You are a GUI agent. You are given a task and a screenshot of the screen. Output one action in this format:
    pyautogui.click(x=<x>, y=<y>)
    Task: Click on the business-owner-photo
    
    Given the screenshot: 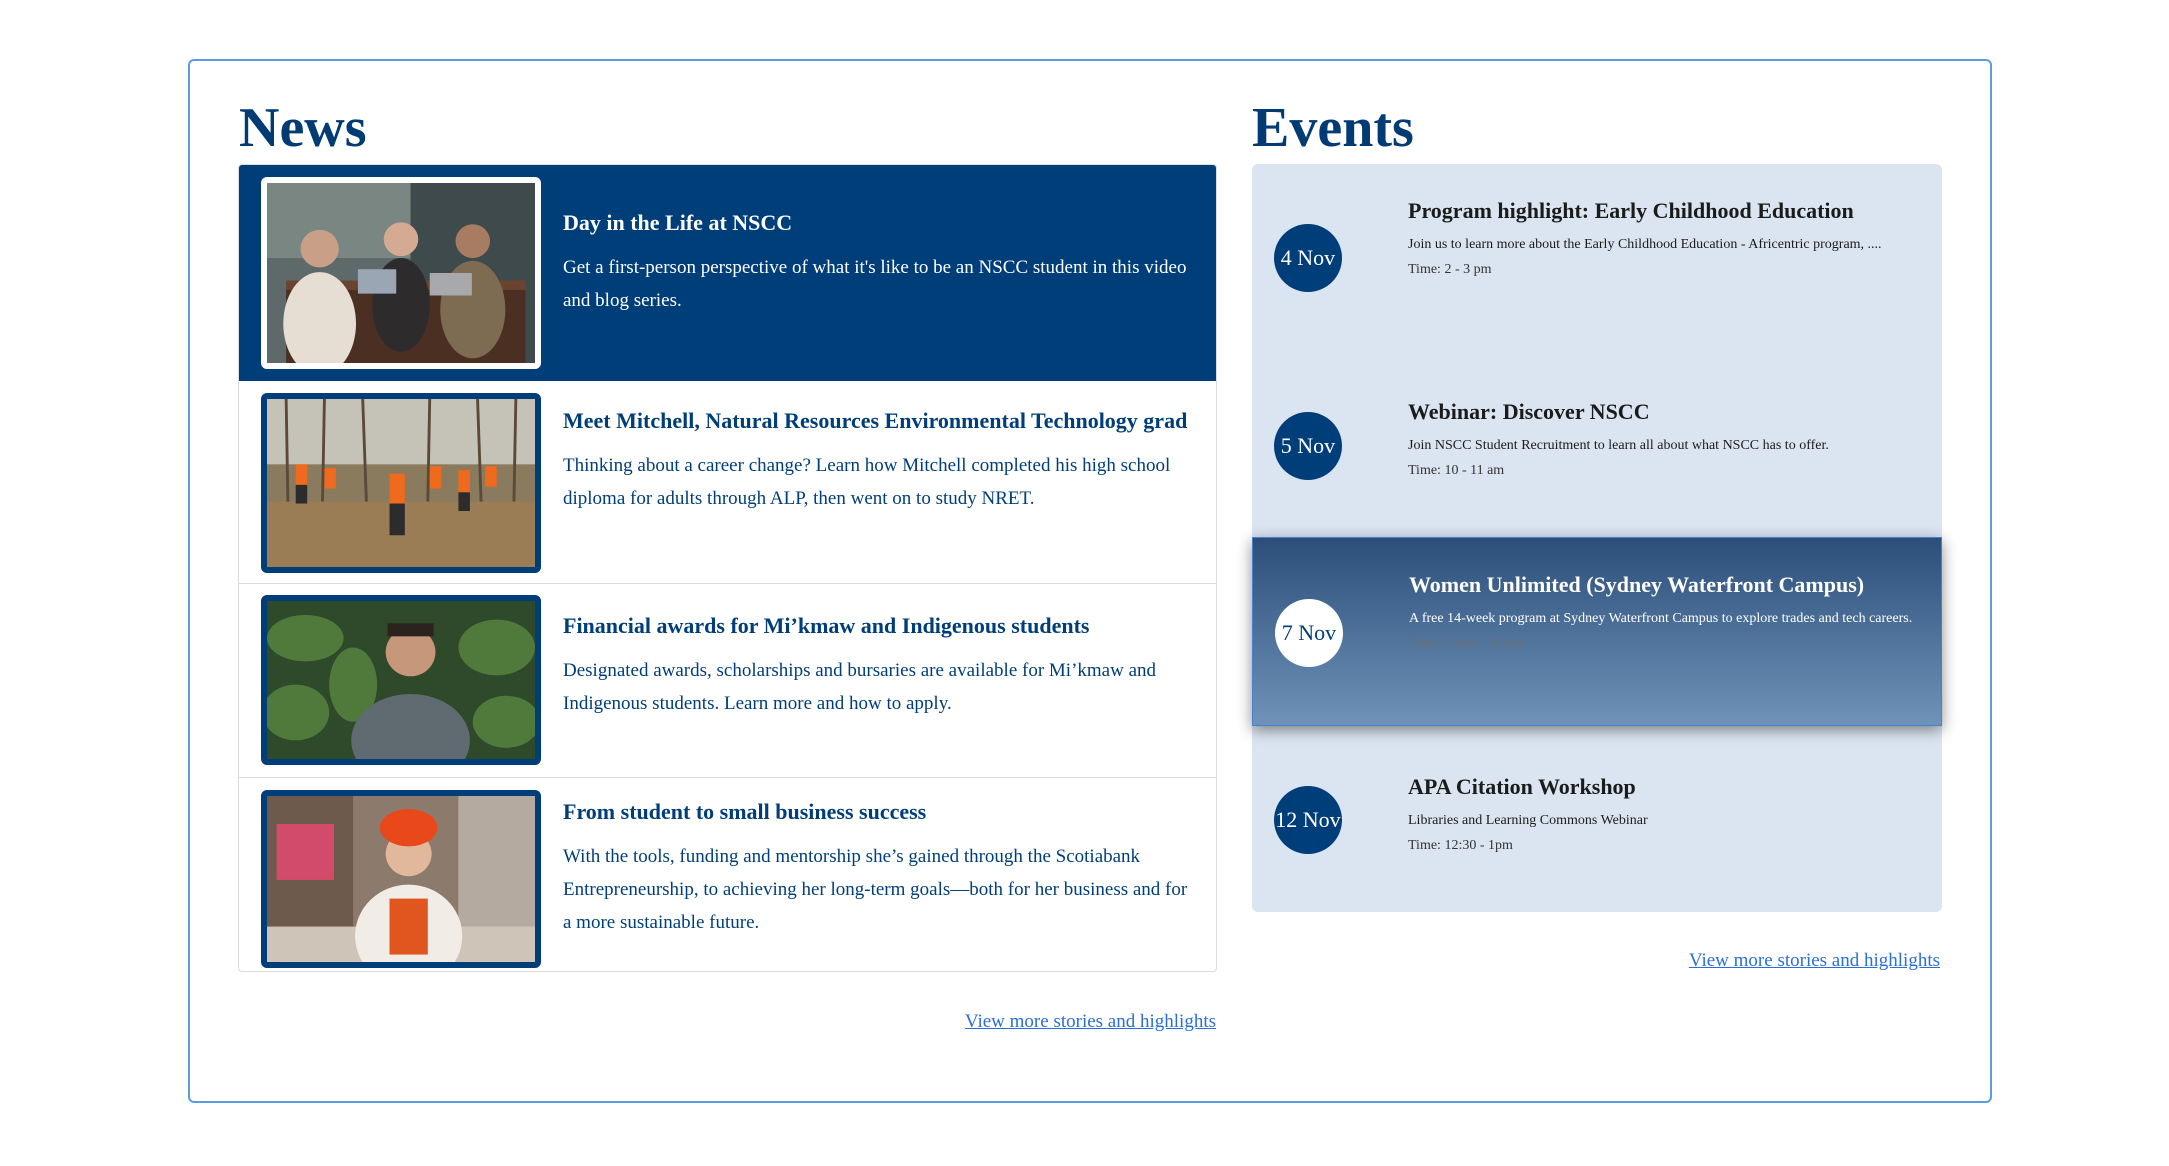 What is the action you would take?
    pyautogui.click(x=401, y=879)
    